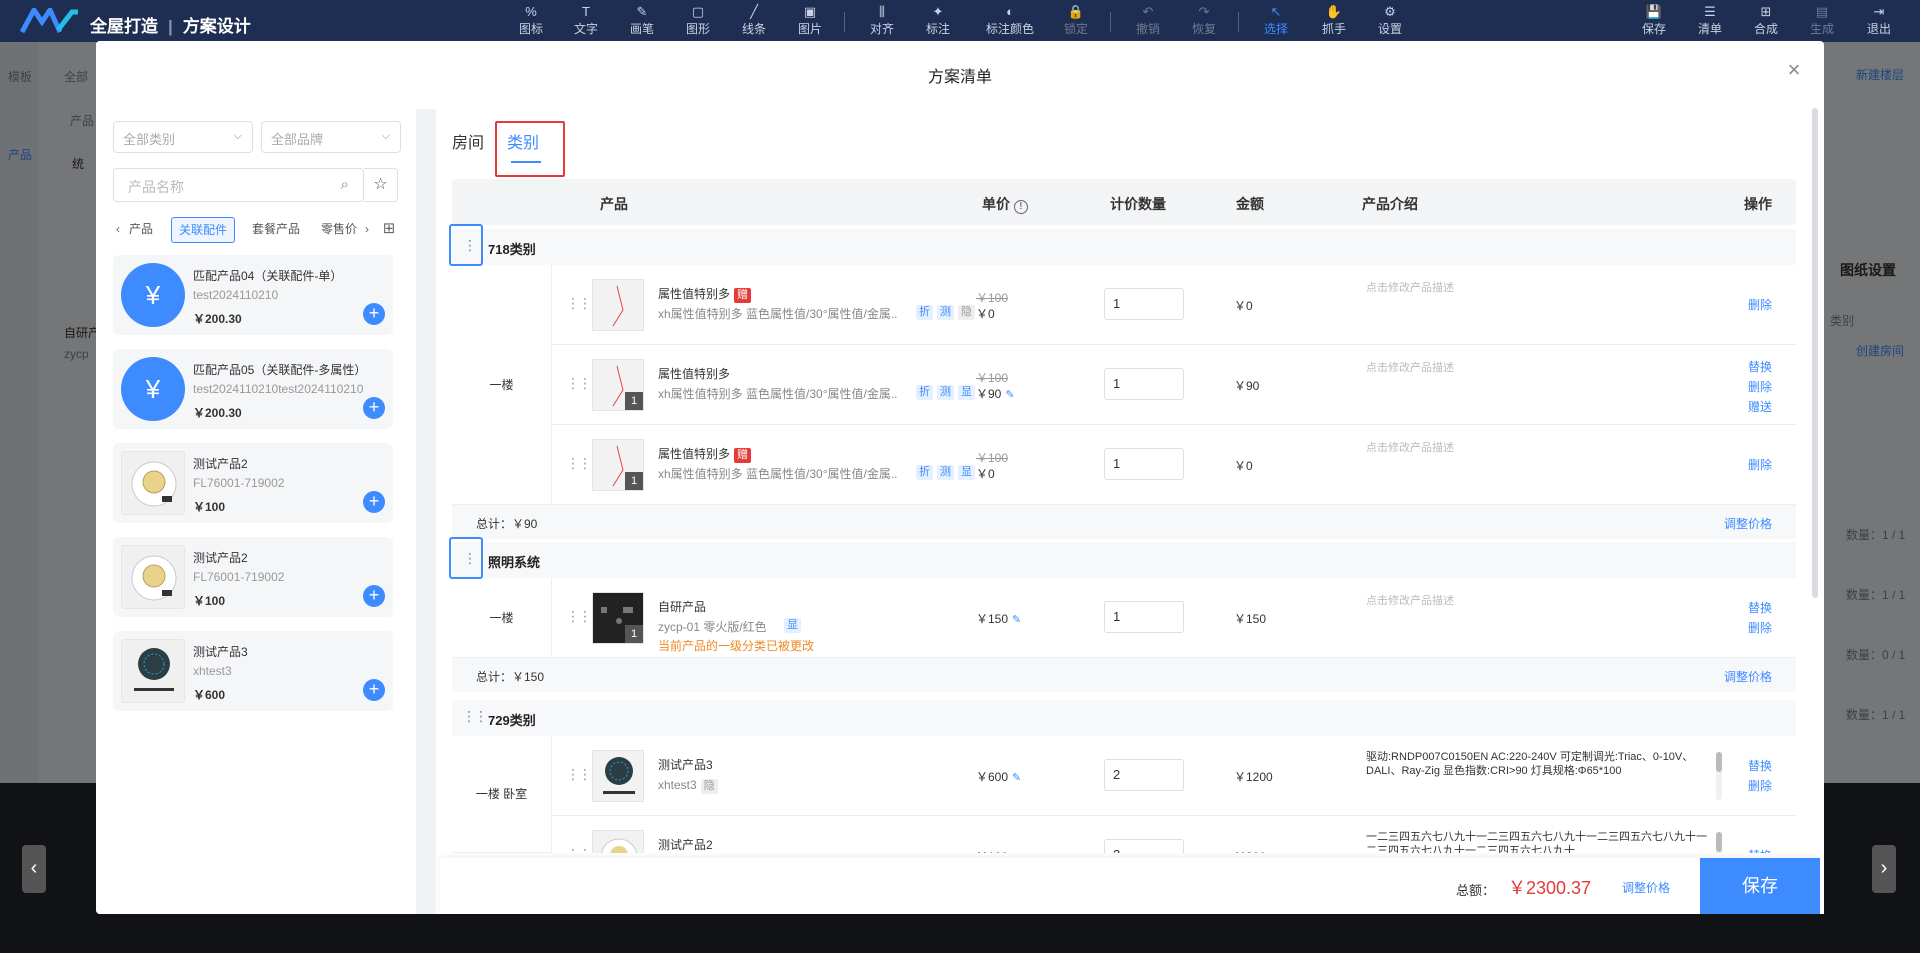 The image size is (1920, 953). What do you see at coordinates (685, 765) in the screenshot?
I see `row-product-name: 测试产品3` at bounding box center [685, 765].